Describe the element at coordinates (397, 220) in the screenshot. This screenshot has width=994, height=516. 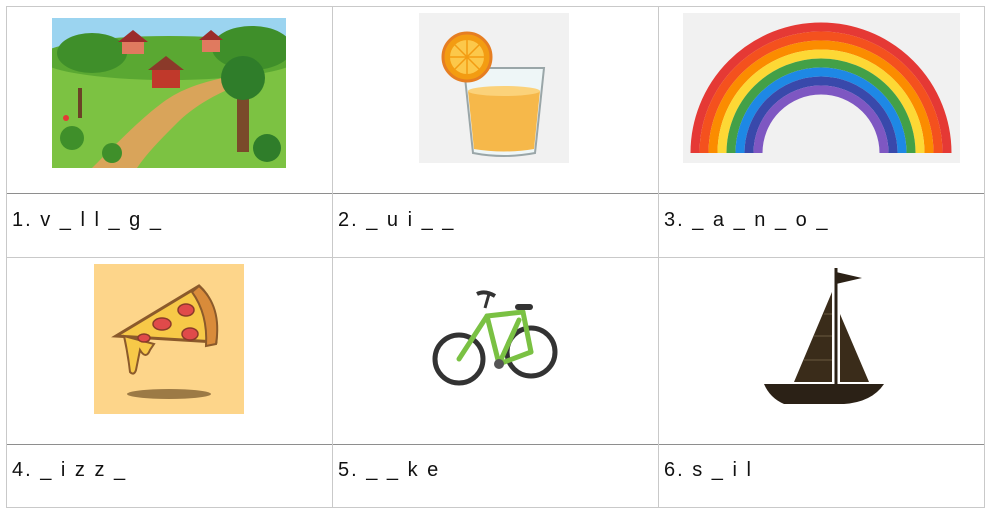
I see `word-label: 2. _ u i _ _` at that location.